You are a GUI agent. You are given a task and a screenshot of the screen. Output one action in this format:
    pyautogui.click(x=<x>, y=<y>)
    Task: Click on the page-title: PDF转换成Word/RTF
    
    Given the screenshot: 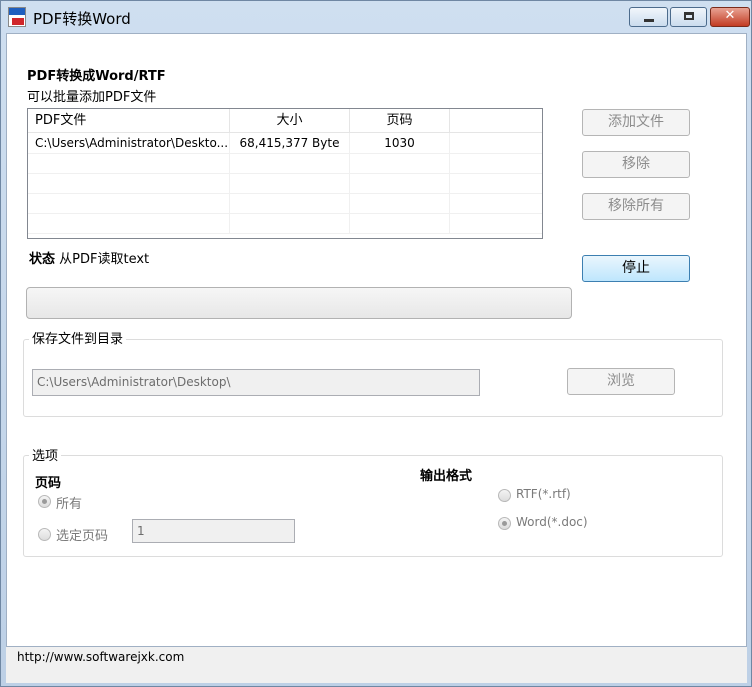 What is the action you would take?
    pyautogui.click(x=96, y=76)
    